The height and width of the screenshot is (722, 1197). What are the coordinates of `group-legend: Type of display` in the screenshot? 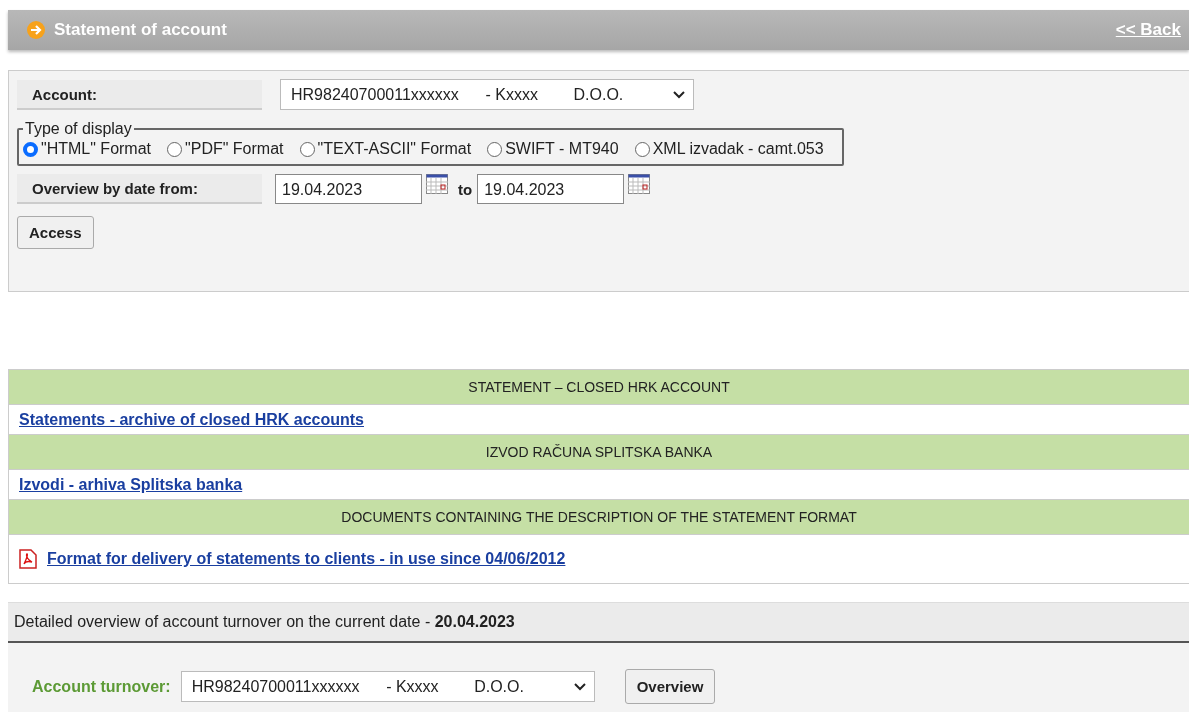 It's located at (78, 129).